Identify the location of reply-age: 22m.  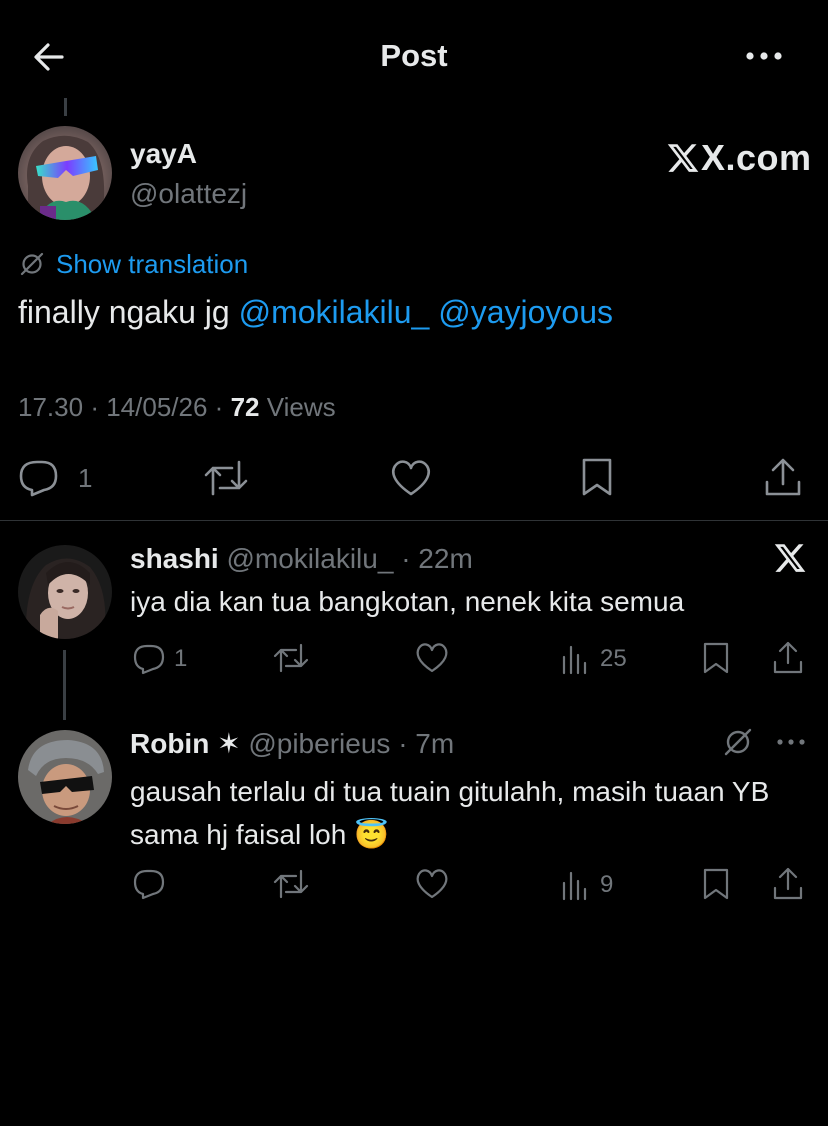
(445, 558).